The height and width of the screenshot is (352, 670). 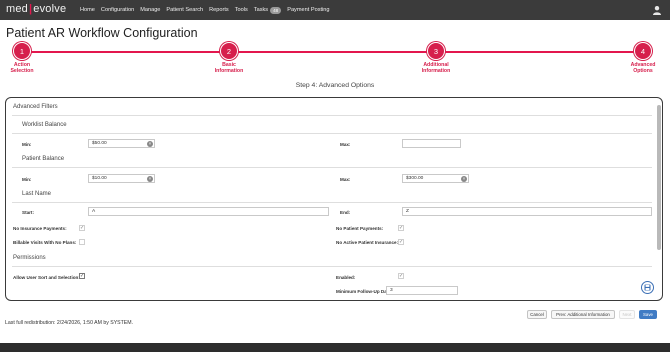 I want to click on nav-tasks-label: Tasks, so click(x=261, y=10).